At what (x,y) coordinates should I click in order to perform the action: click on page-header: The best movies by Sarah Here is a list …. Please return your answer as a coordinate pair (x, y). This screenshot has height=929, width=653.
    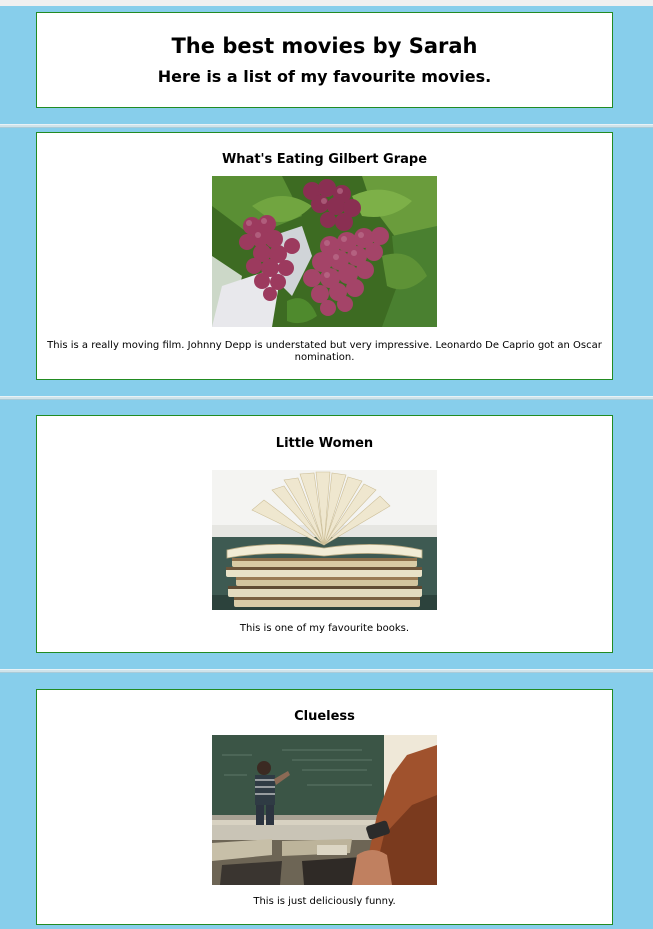
    Looking at the image, I should click on (324, 60).